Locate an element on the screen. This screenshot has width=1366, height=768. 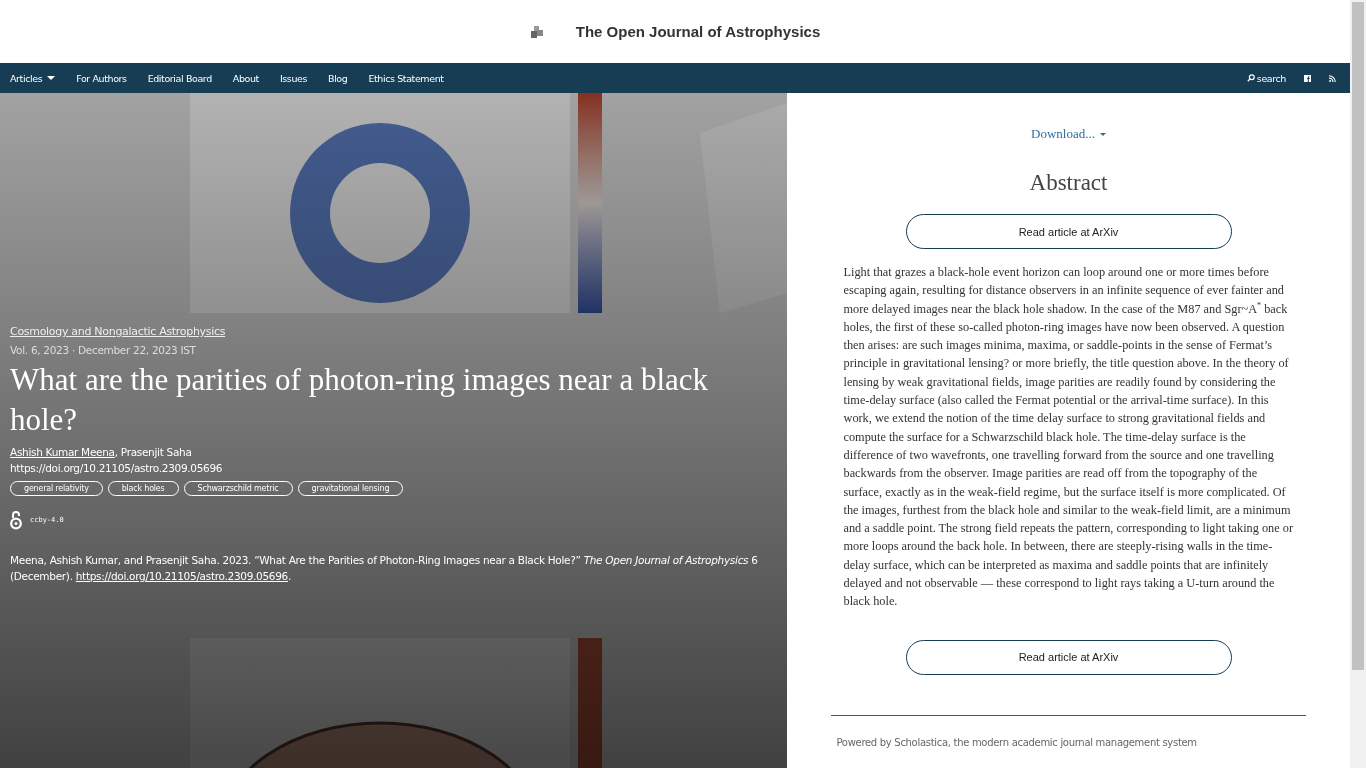
scrollbar-thumb is located at coordinates (1358, 336).